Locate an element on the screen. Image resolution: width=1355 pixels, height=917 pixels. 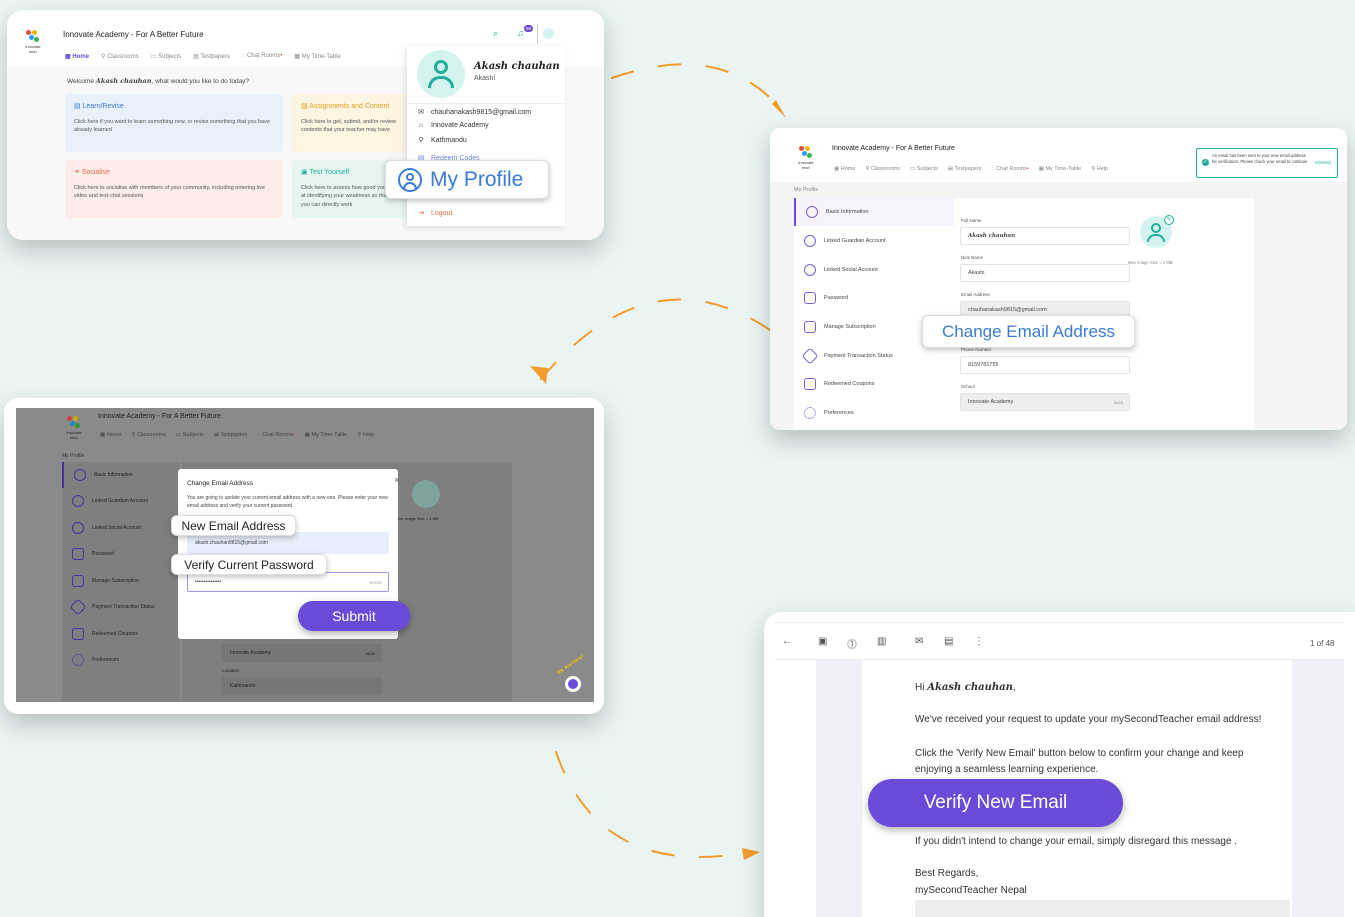
more-icon: ⋮ is located at coordinates (979, 641).